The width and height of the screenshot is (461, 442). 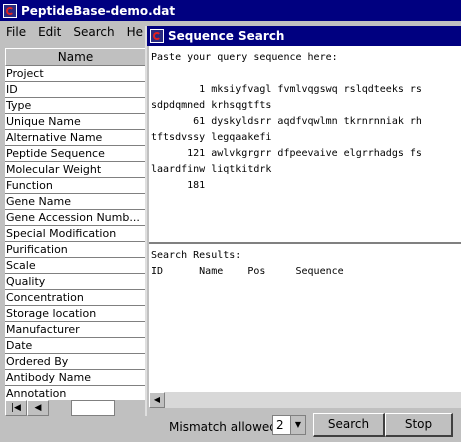 What do you see at coordinates (75, 106) in the screenshot?
I see `field-item: Type` at bounding box center [75, 106].